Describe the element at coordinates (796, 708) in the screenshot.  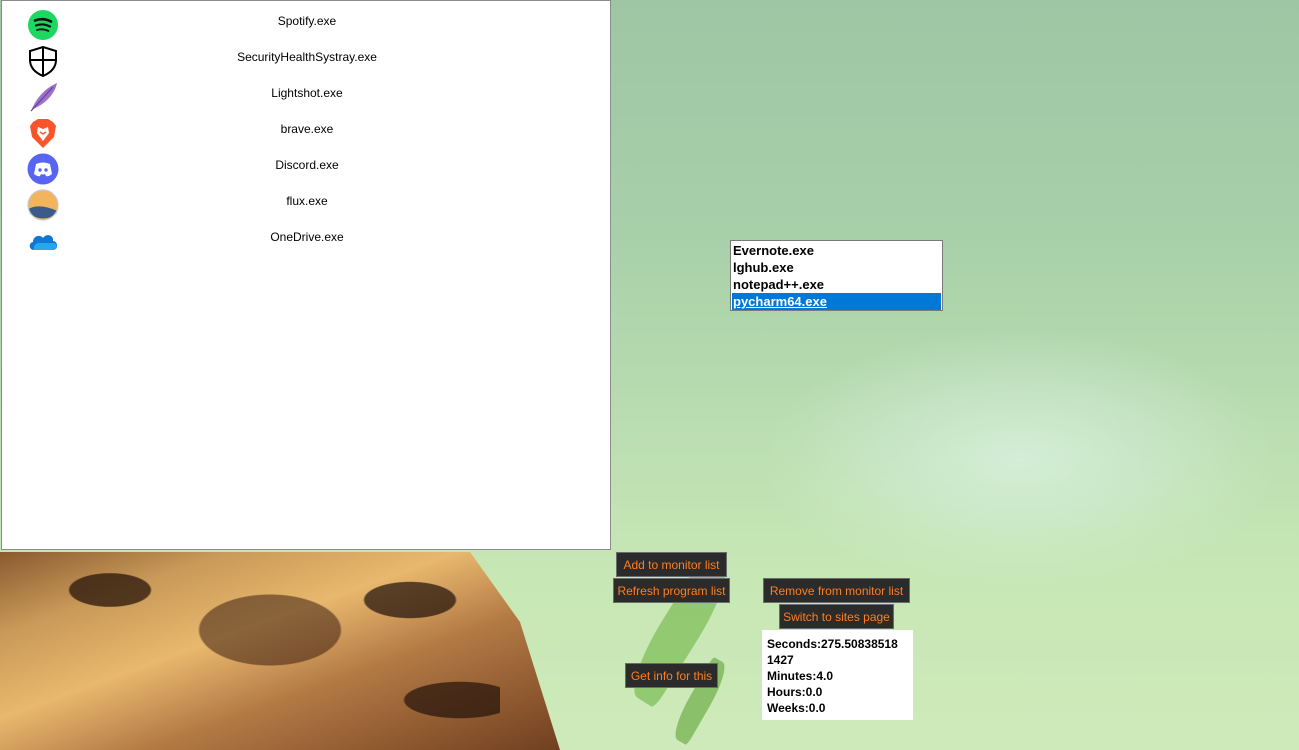
I see `weeks-value: Weeks:0.0` at that location.